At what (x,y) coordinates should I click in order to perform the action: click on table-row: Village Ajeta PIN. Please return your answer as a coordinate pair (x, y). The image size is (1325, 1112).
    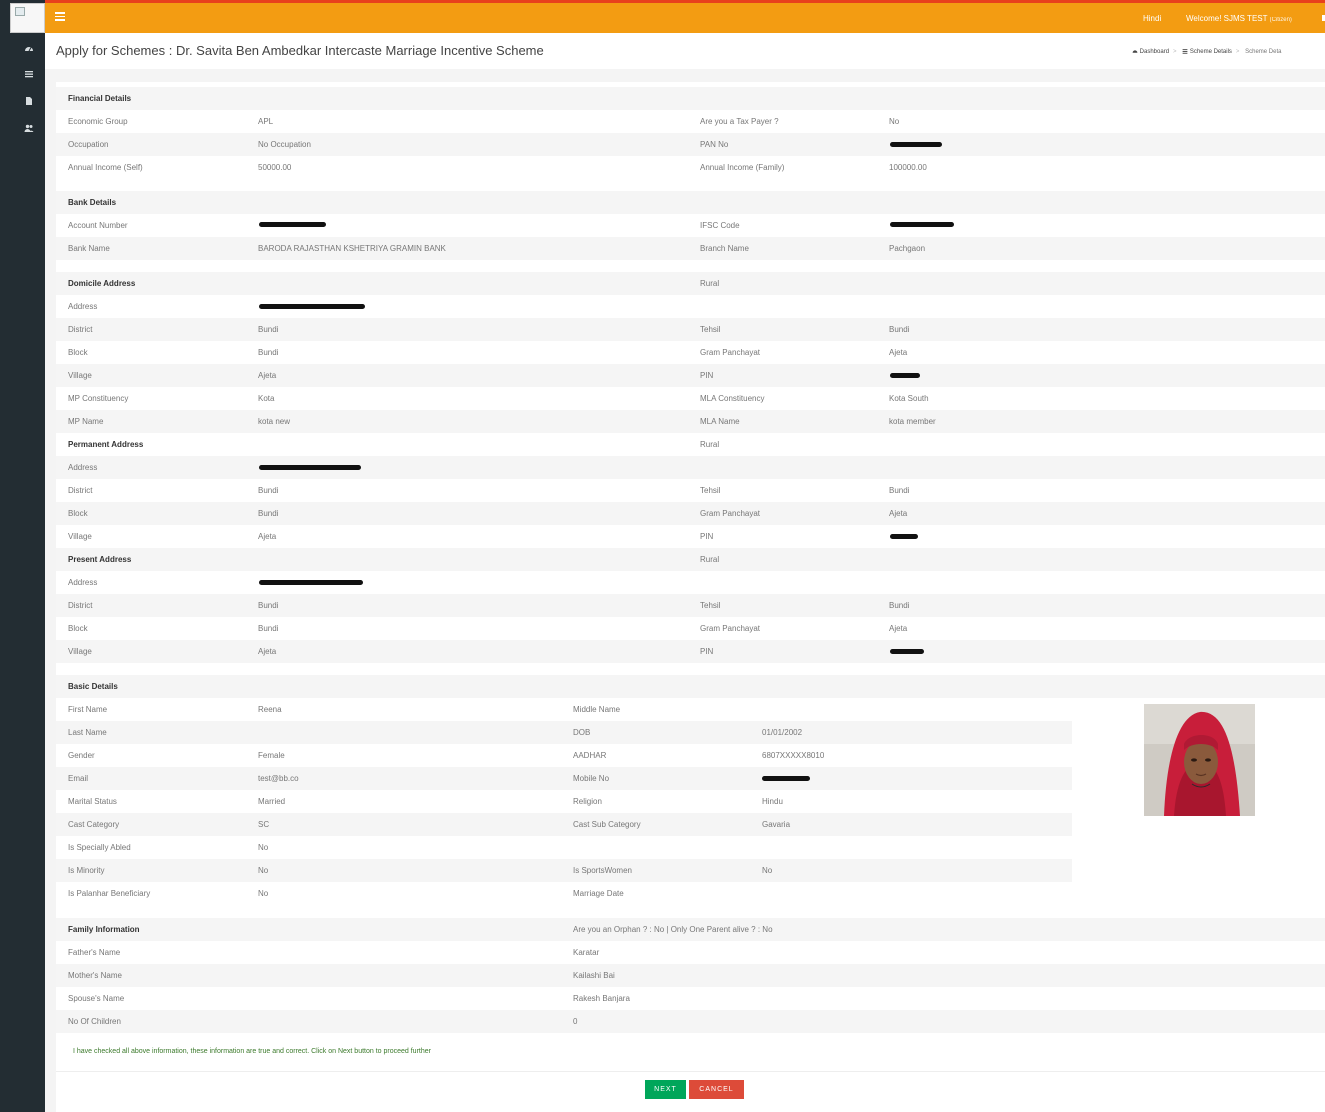
    Looking at the image, I should click on (690, 651).